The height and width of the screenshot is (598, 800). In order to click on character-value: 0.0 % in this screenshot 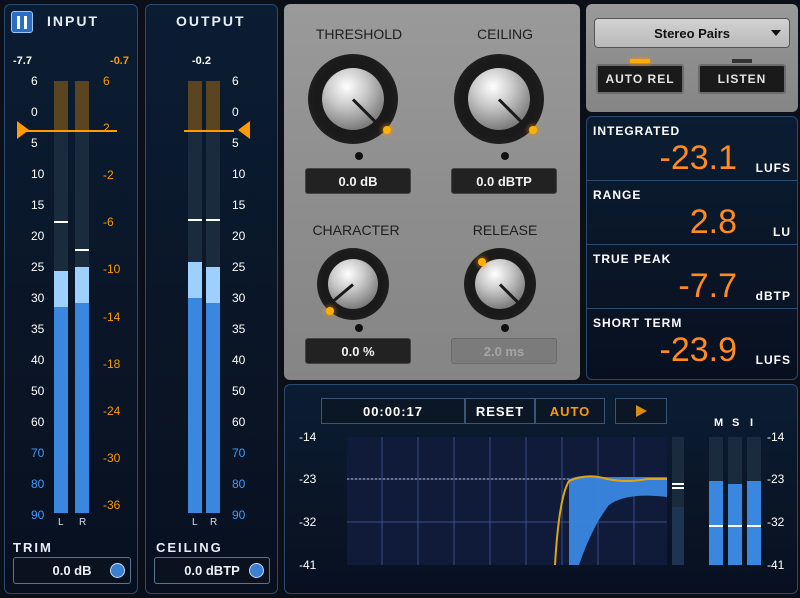, I will do `click(358, 351)`.